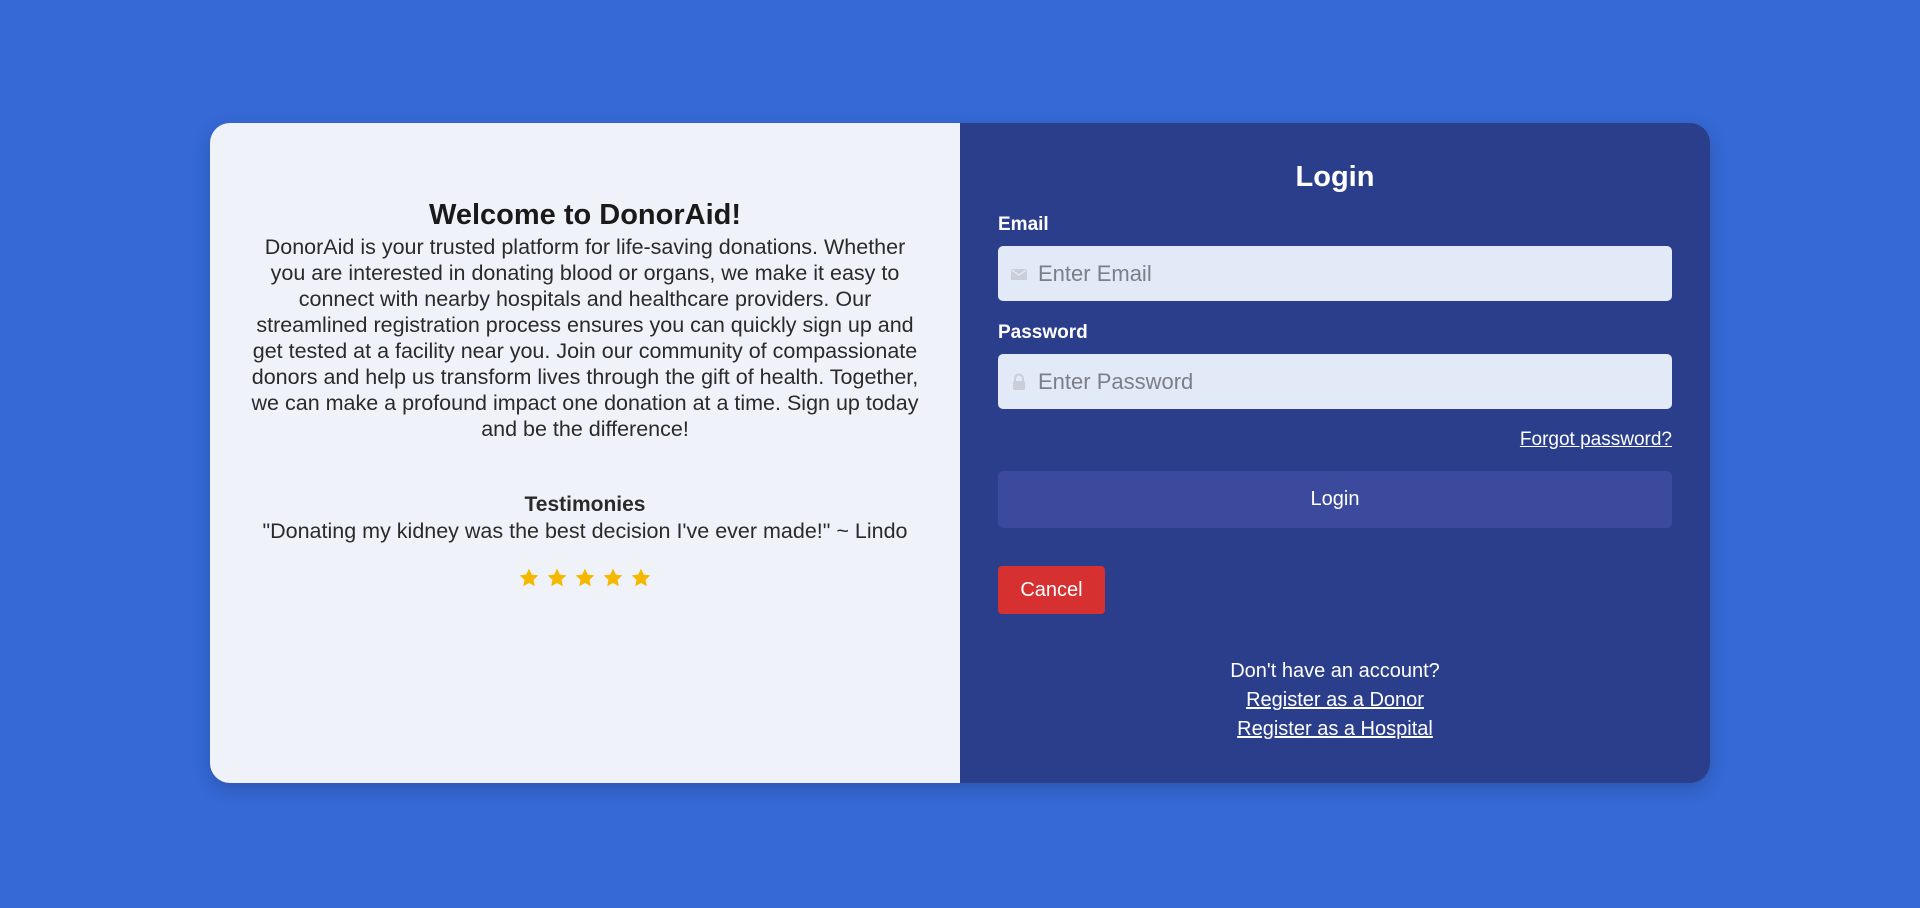 This screenshot has width=1920, height=908. I want to click on password-input, so click(1348, 381).